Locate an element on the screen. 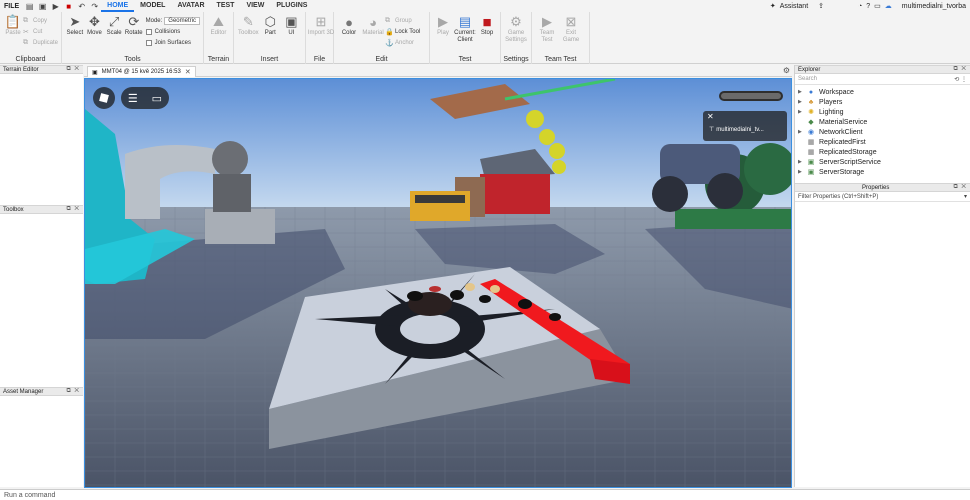 Image resolution: width=970 pixels, height=500 pixels. part-button: ⬡ Part is located at coordinates (270, 25).